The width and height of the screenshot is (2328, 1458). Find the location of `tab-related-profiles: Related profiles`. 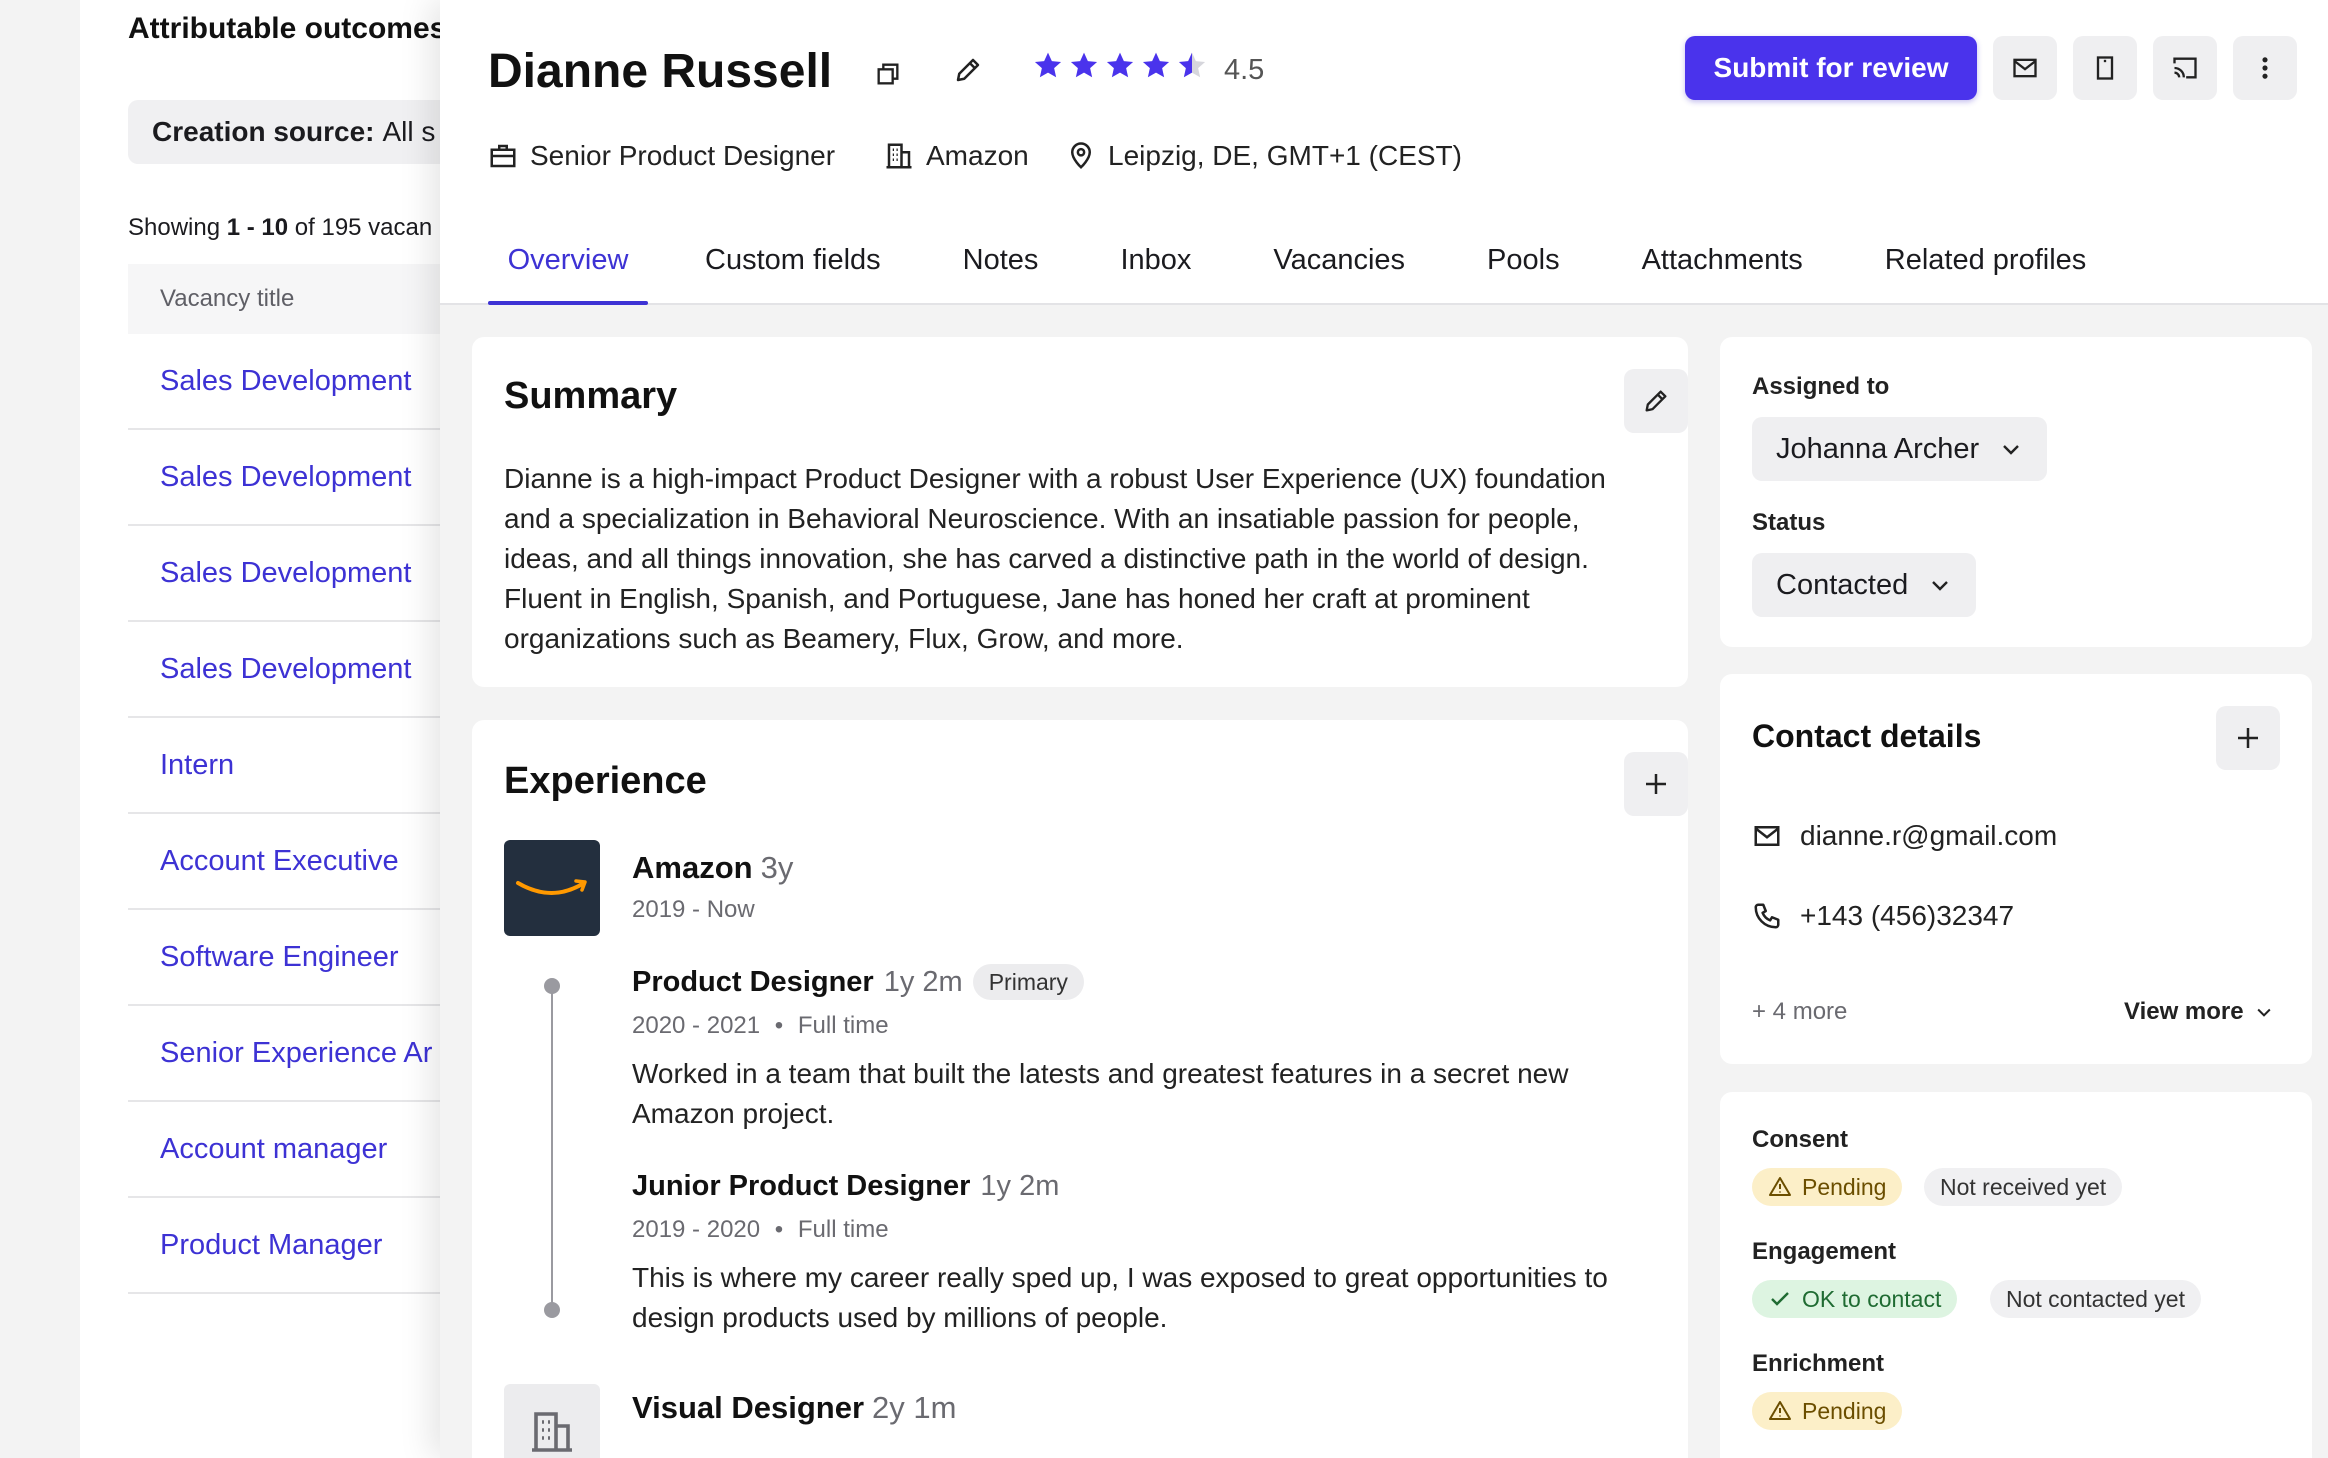

tab-related-profiles: Related profiles is located at coordinates (1986, 268).